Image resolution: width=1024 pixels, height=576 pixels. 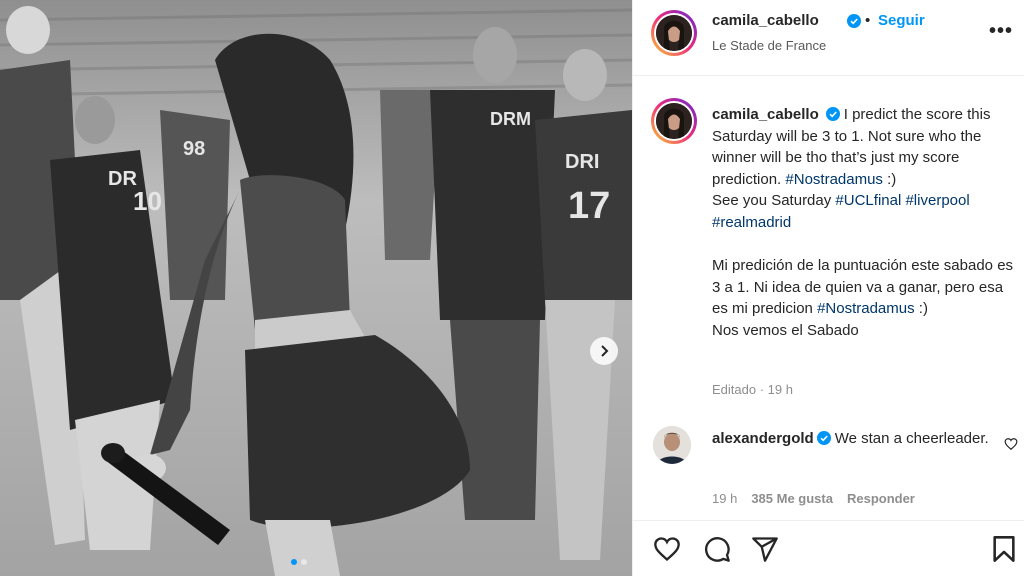 I want to click on carousel-dot, so click(x=304, y=562).